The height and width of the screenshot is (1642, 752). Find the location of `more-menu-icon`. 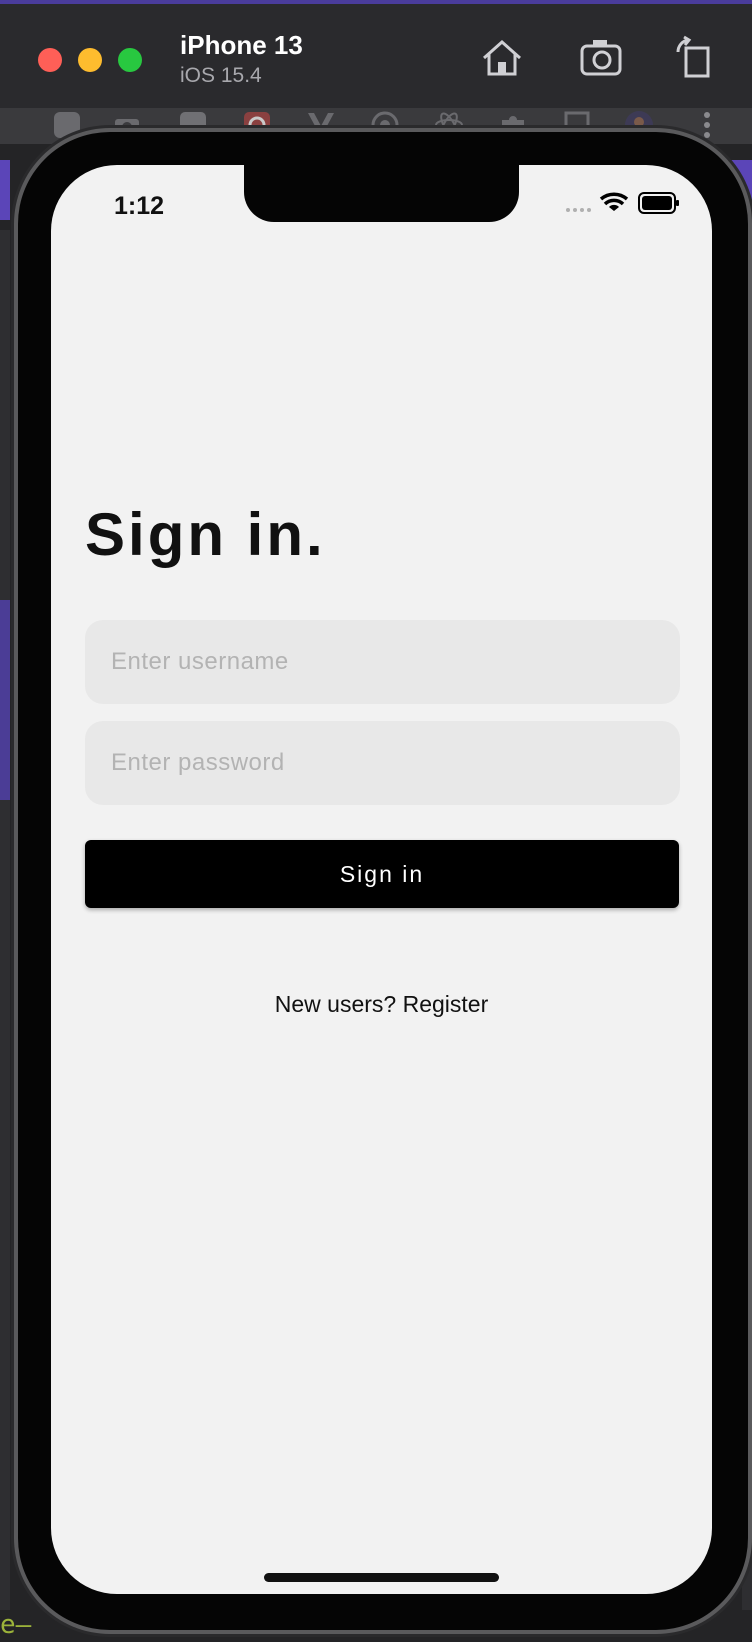

more-menu-icon is located at coordinates (707, 125).